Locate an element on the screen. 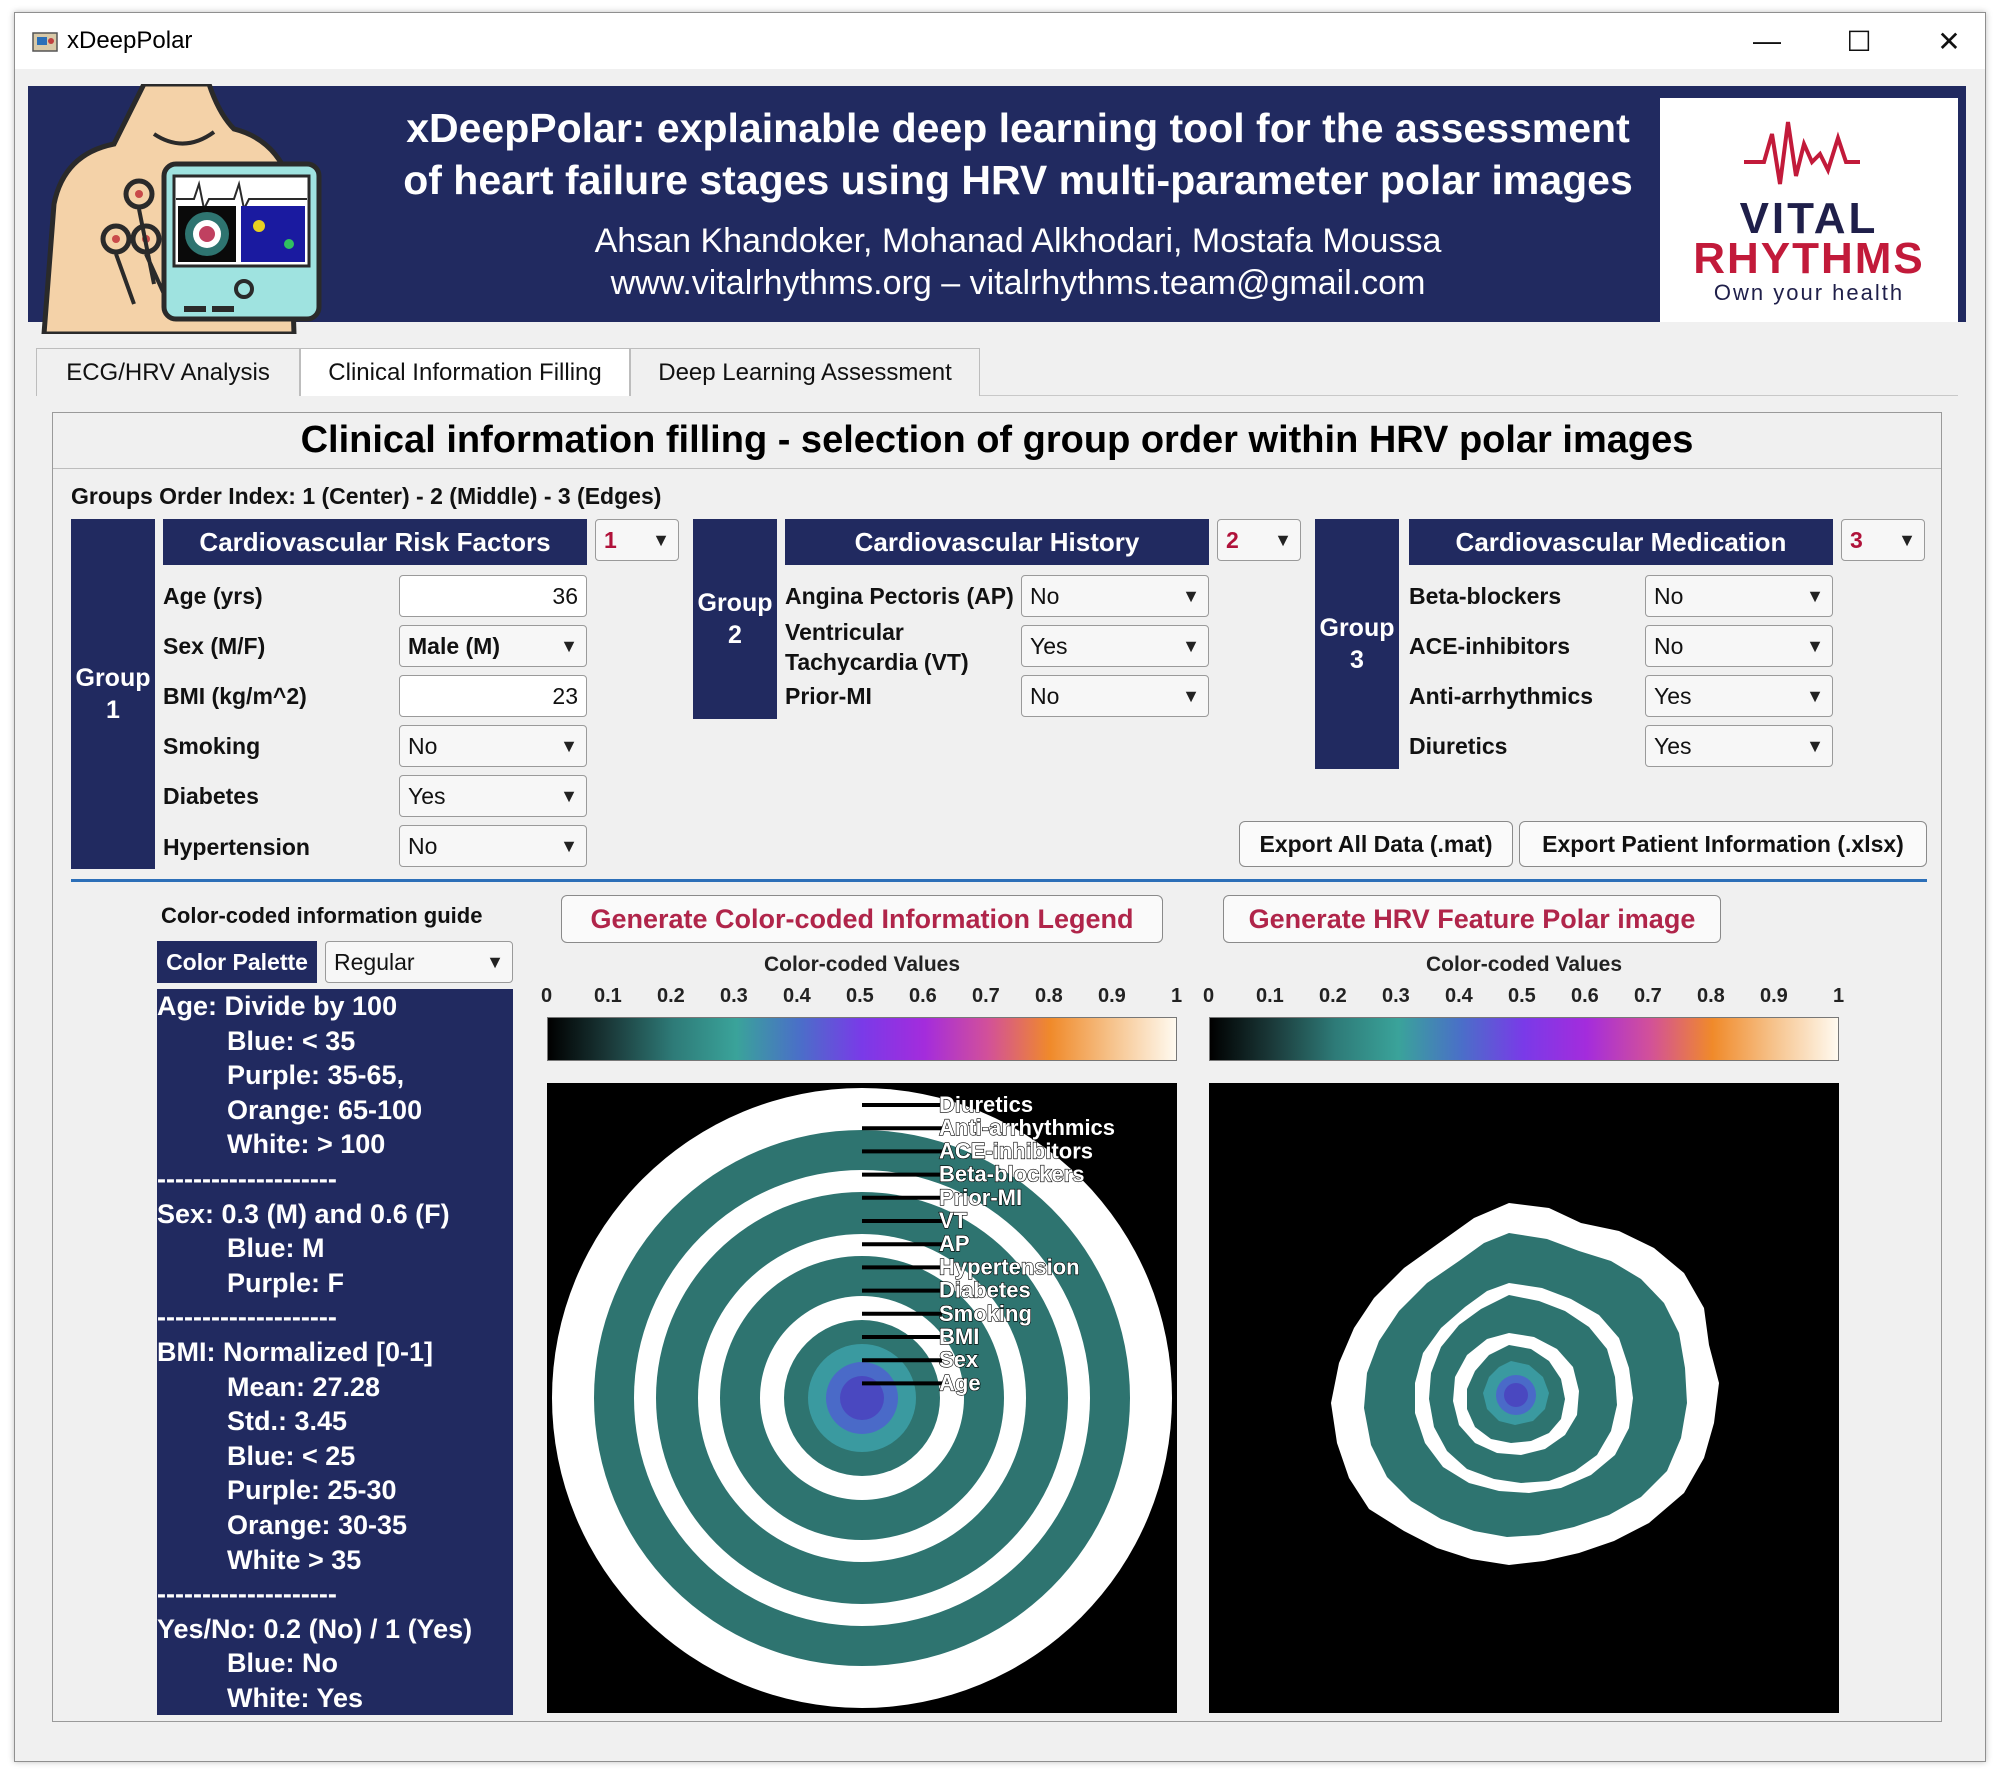  ace-inhibitors-value: No is located at coordinates (1669, 645).